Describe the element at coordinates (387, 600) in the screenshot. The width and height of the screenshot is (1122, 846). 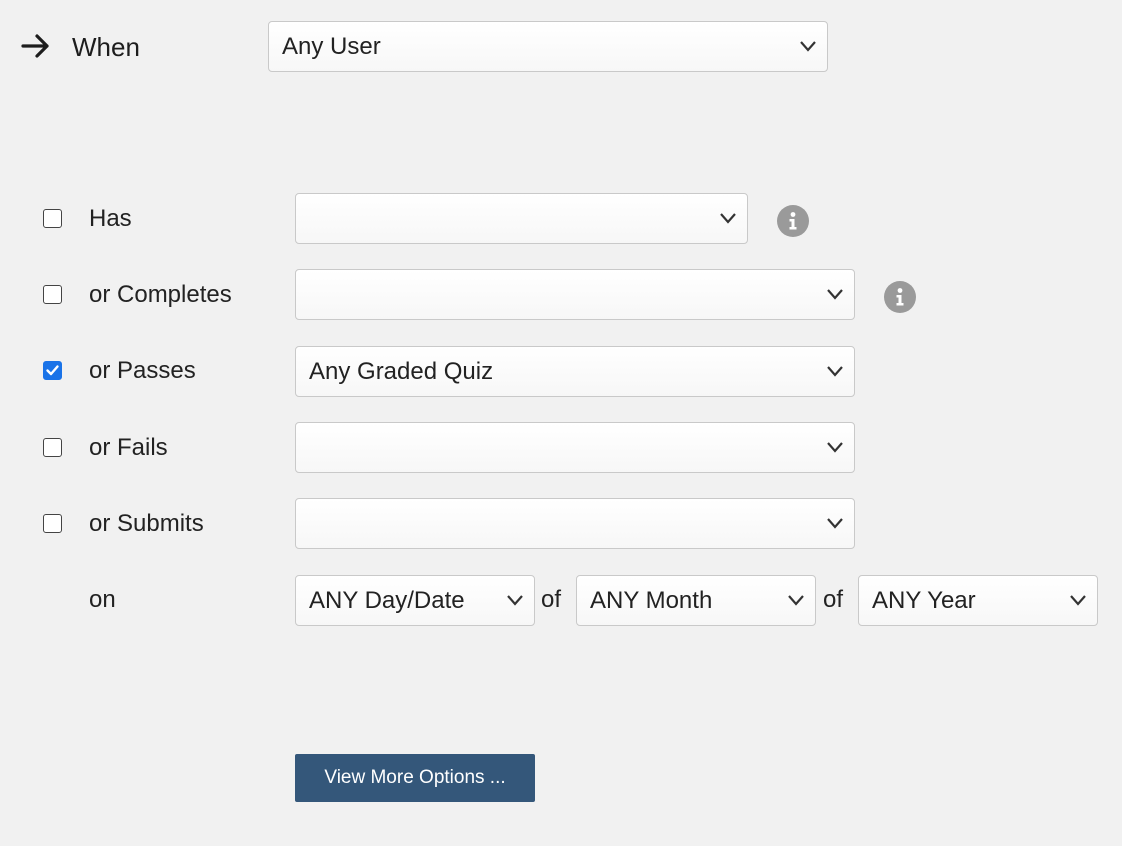
I see `day-select-value: ANY Day/Date` at that location.